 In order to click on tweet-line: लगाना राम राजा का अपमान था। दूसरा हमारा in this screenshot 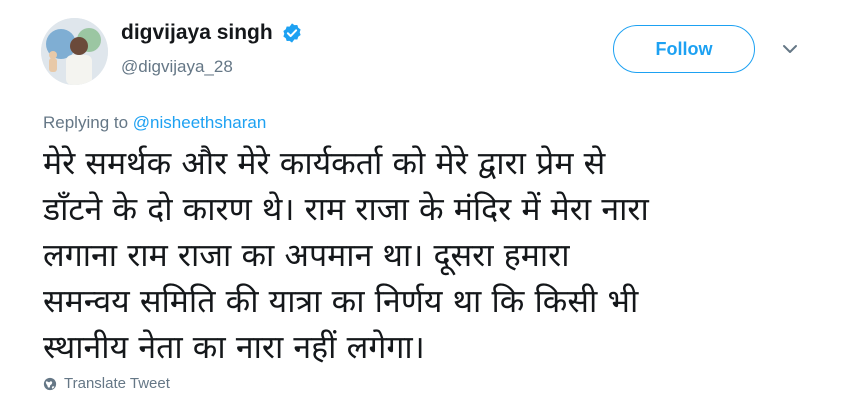, I will do `click(306, 255)`.